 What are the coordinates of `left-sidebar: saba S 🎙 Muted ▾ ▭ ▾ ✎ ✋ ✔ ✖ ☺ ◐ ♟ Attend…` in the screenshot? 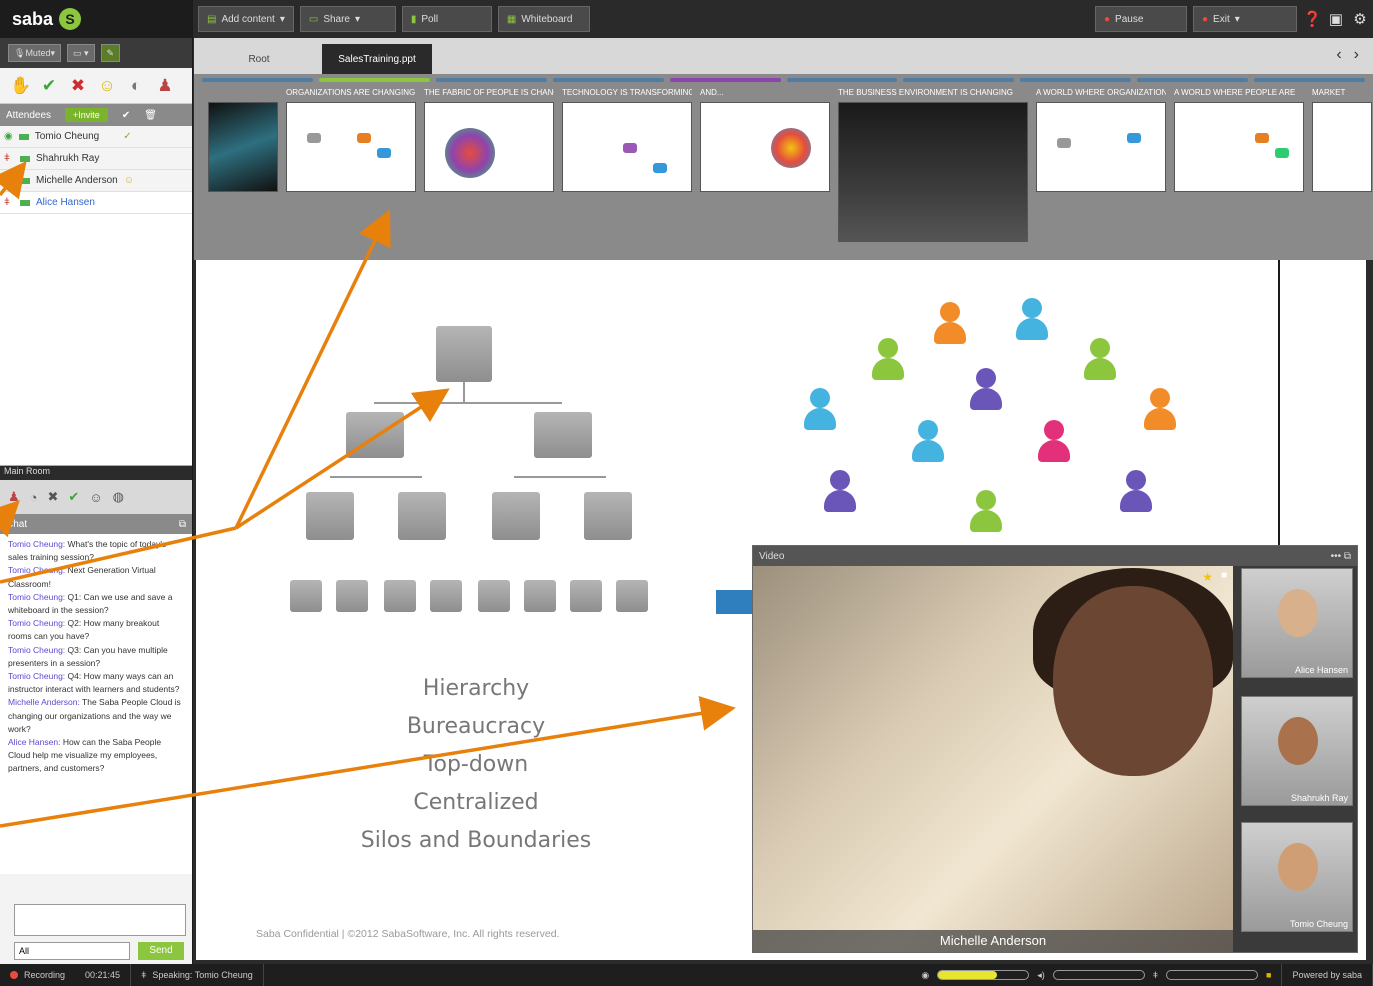 It's located at (96, 482).